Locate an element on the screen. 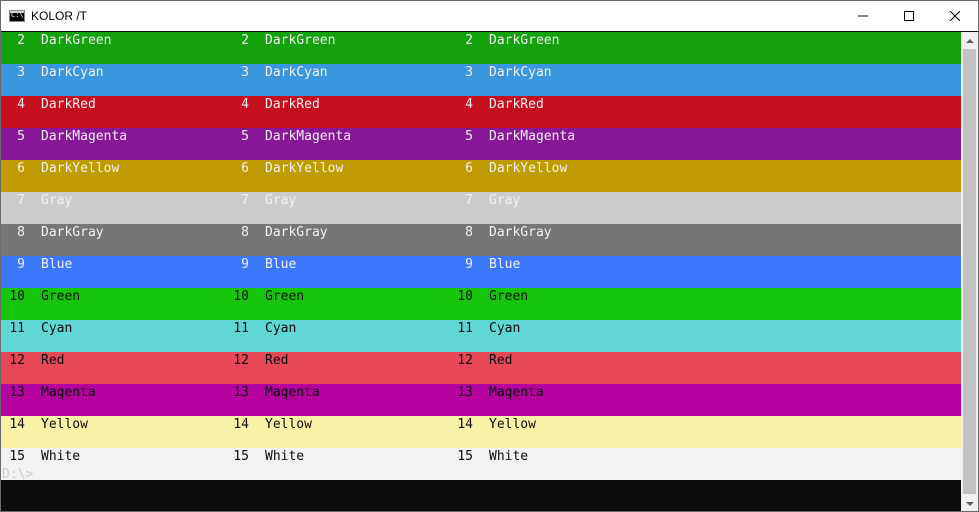 The height and width of the screenshot is (512, 979). color-name: White is located at coordinates (61, 456).